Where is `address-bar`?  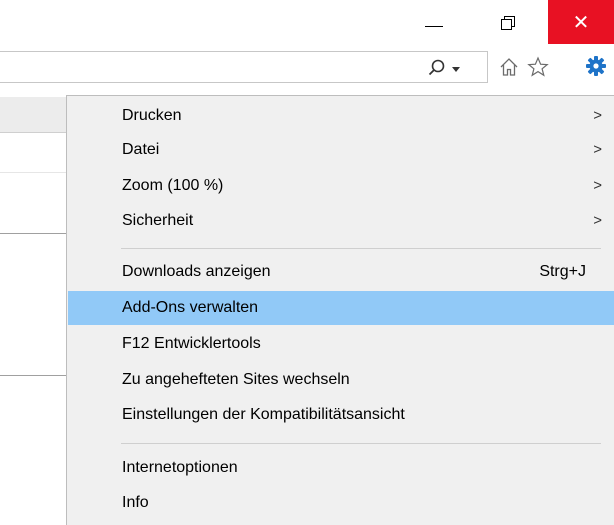
address-bar is located at coordinates (244, 67).